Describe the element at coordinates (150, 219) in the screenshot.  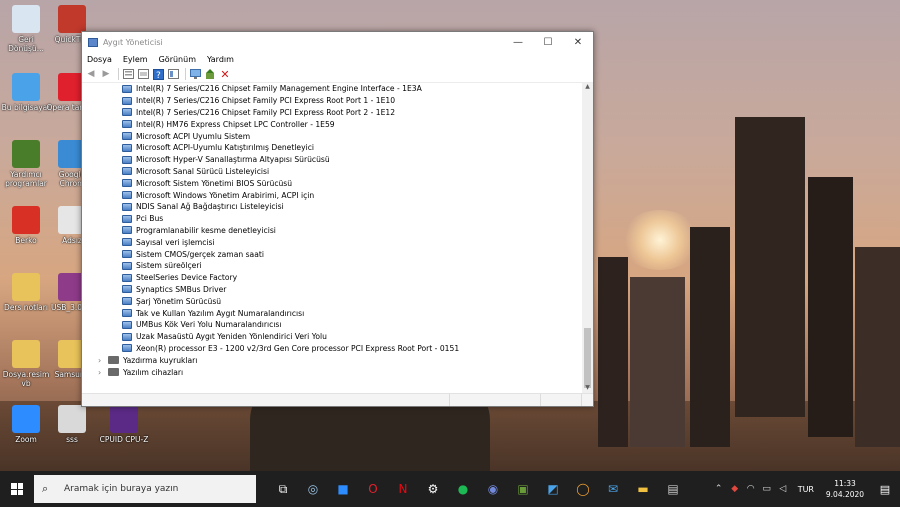
I see `device-label: Pci Bus` at that location.